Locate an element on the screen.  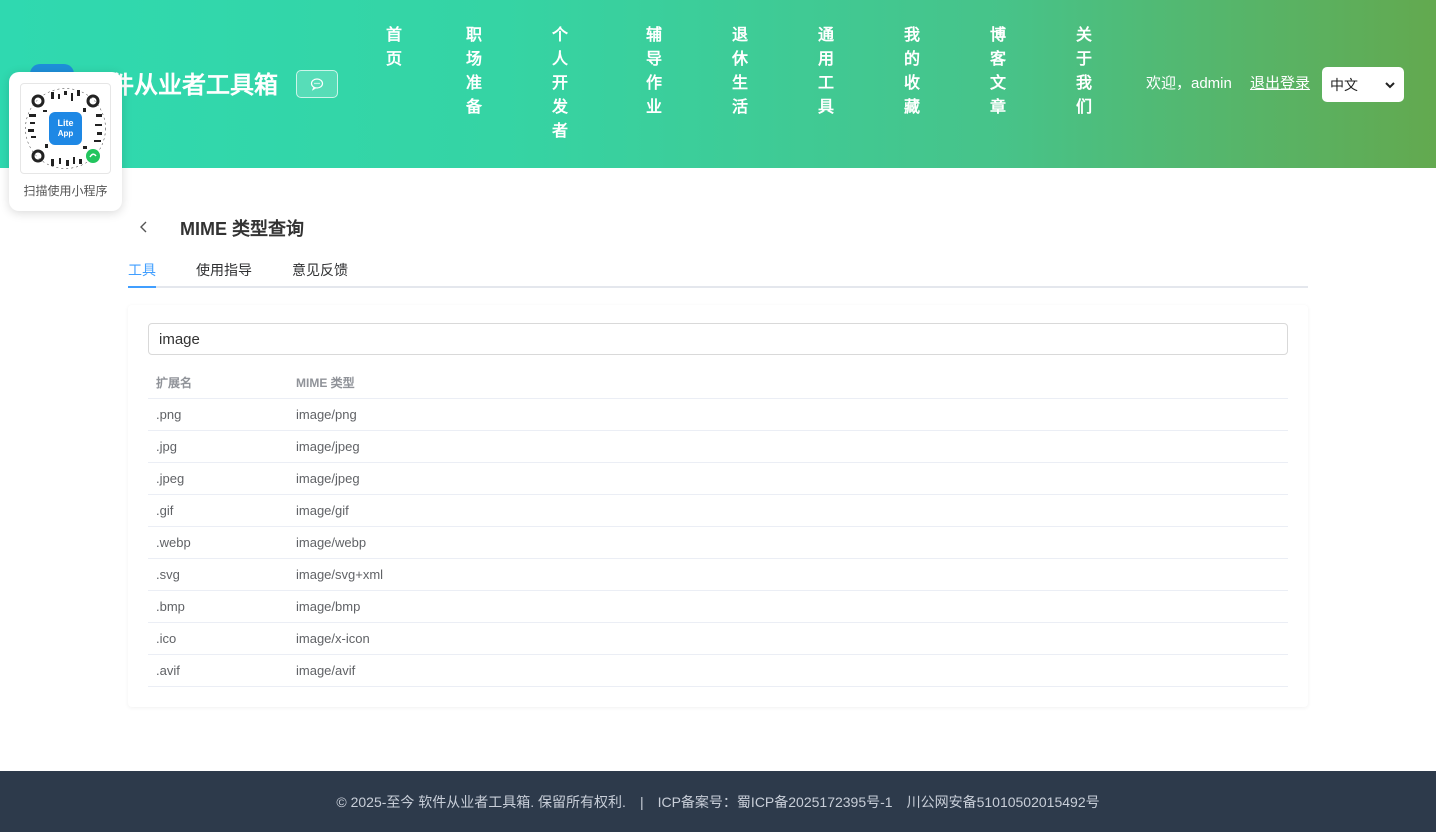
extension-cell: .jpeg is located at coordinates (170, 478).